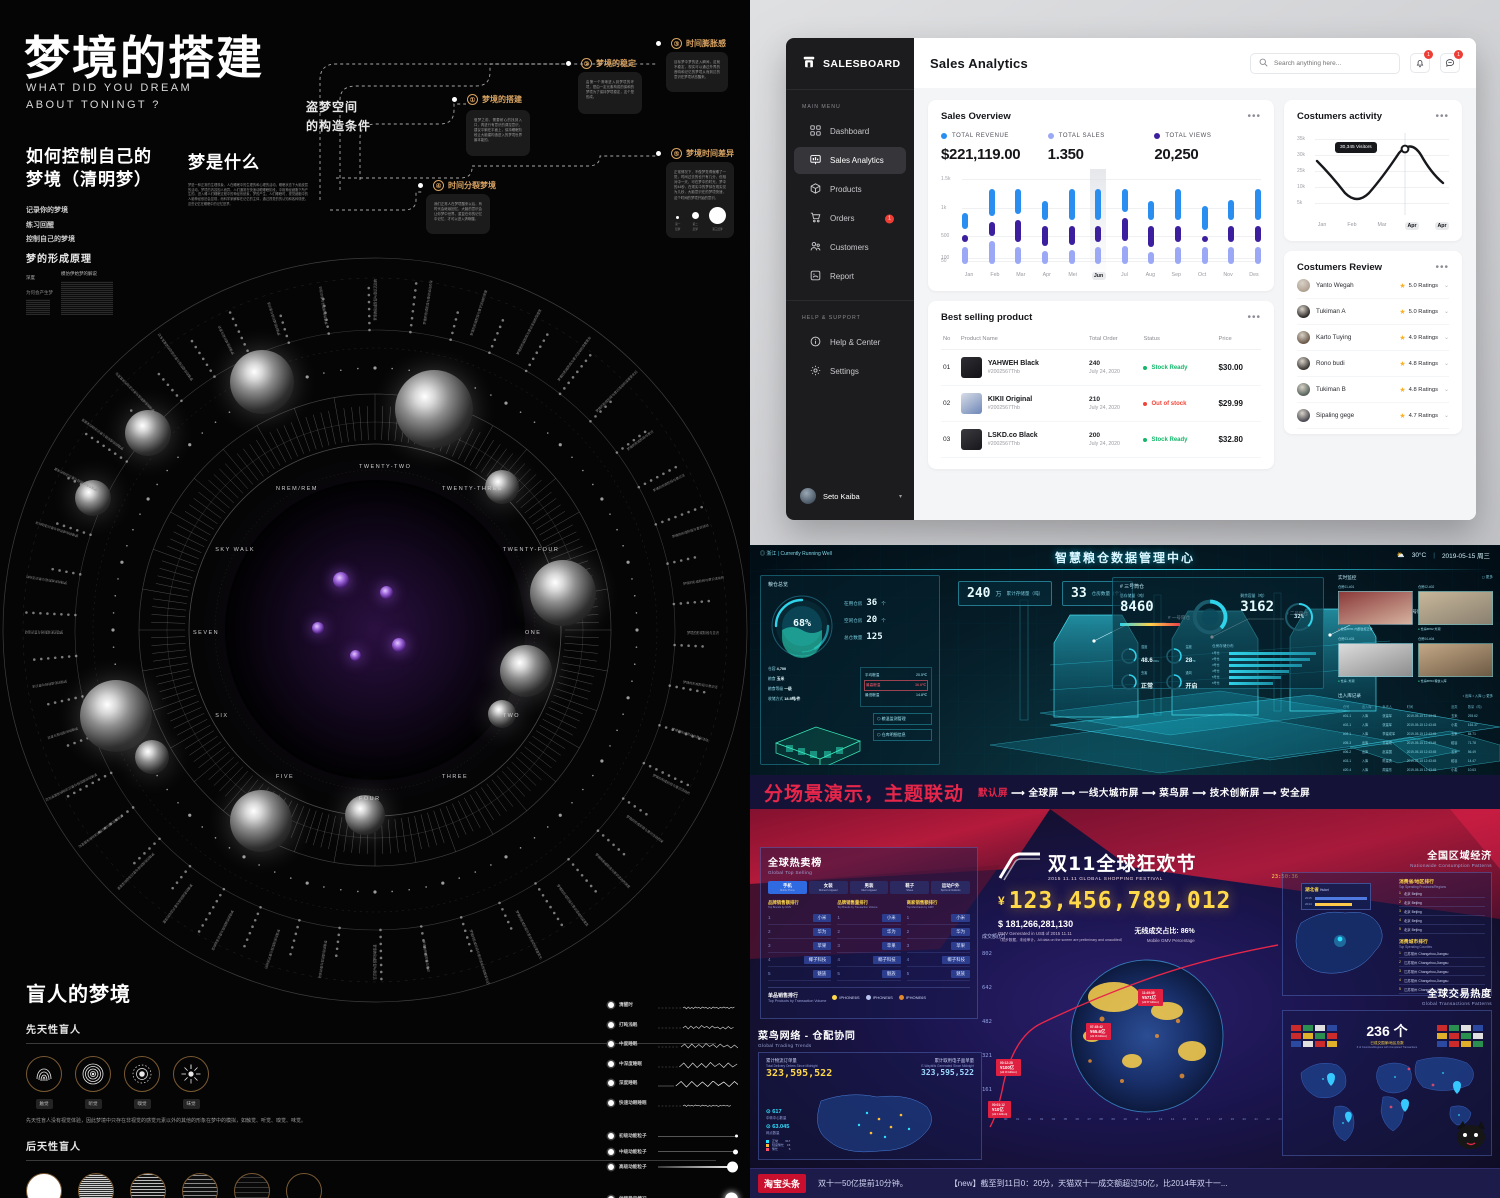 The height and width of the screenshot is (1198, 1500). I want to click on log-cell: 出库, so click(1365, 752).